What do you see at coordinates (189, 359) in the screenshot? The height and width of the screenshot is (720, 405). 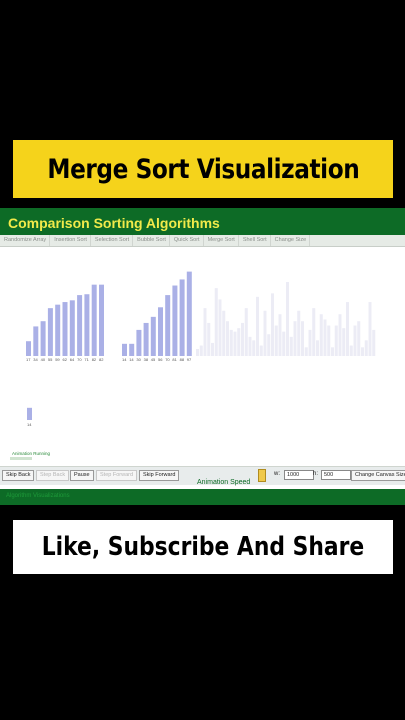 I see `right-sorted-value-label: 97` at bounding box center [189, 359].